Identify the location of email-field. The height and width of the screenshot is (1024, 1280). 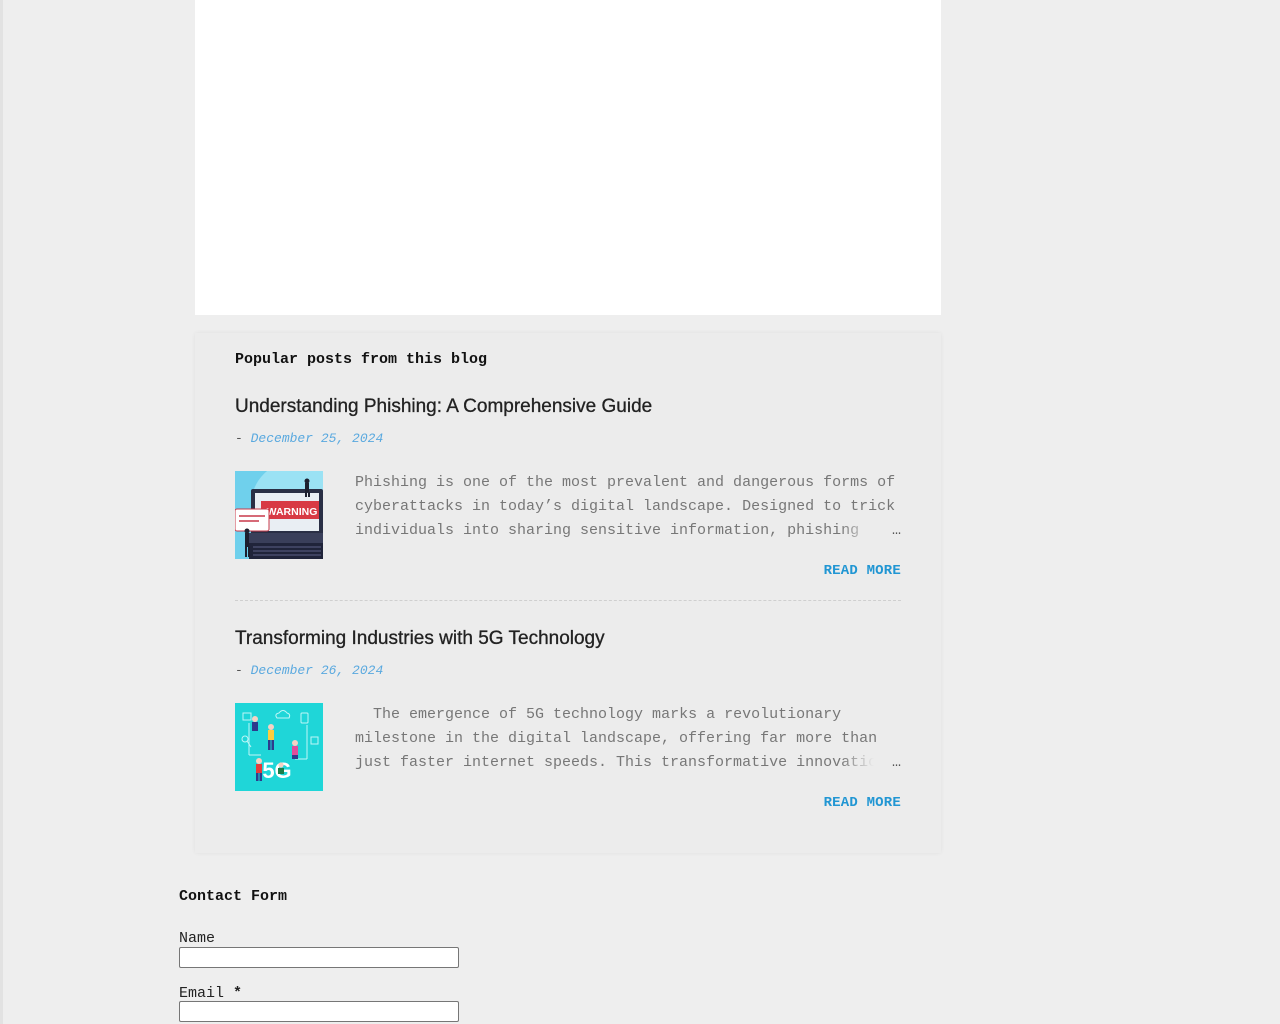
(319, 1011).